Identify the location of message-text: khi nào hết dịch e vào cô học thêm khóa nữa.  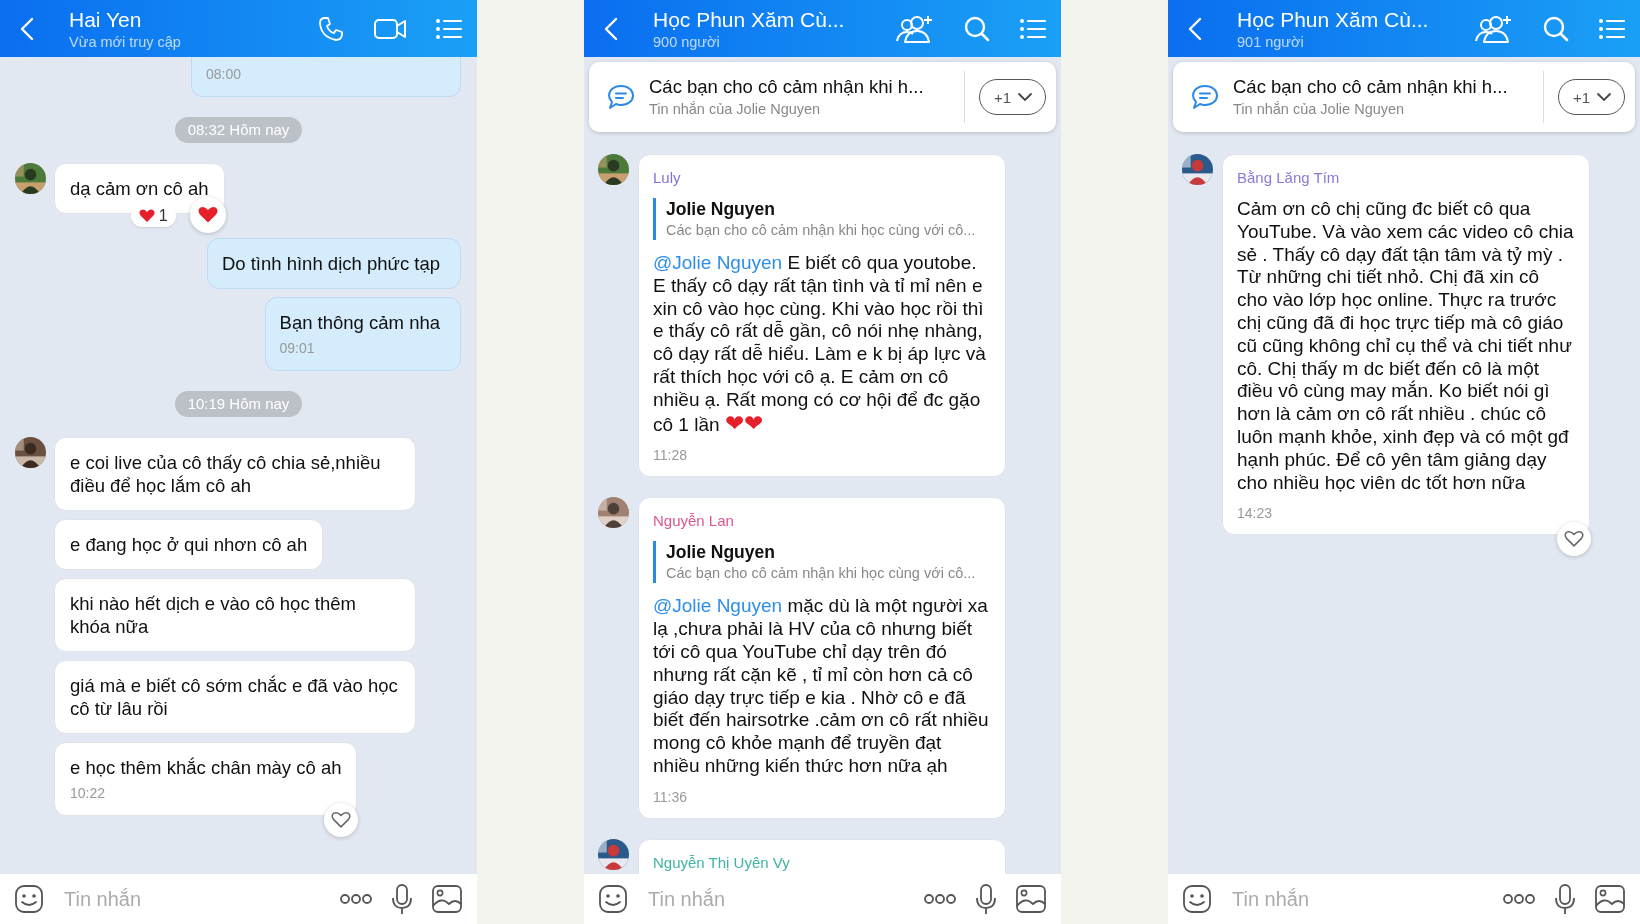
(213, 615).